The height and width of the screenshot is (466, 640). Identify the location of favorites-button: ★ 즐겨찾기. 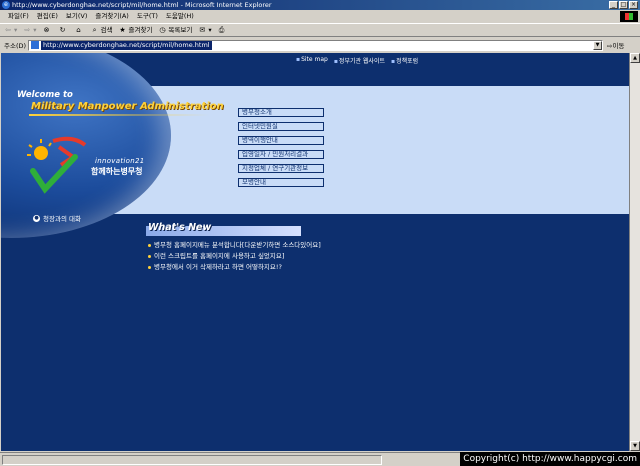
(136, 30).